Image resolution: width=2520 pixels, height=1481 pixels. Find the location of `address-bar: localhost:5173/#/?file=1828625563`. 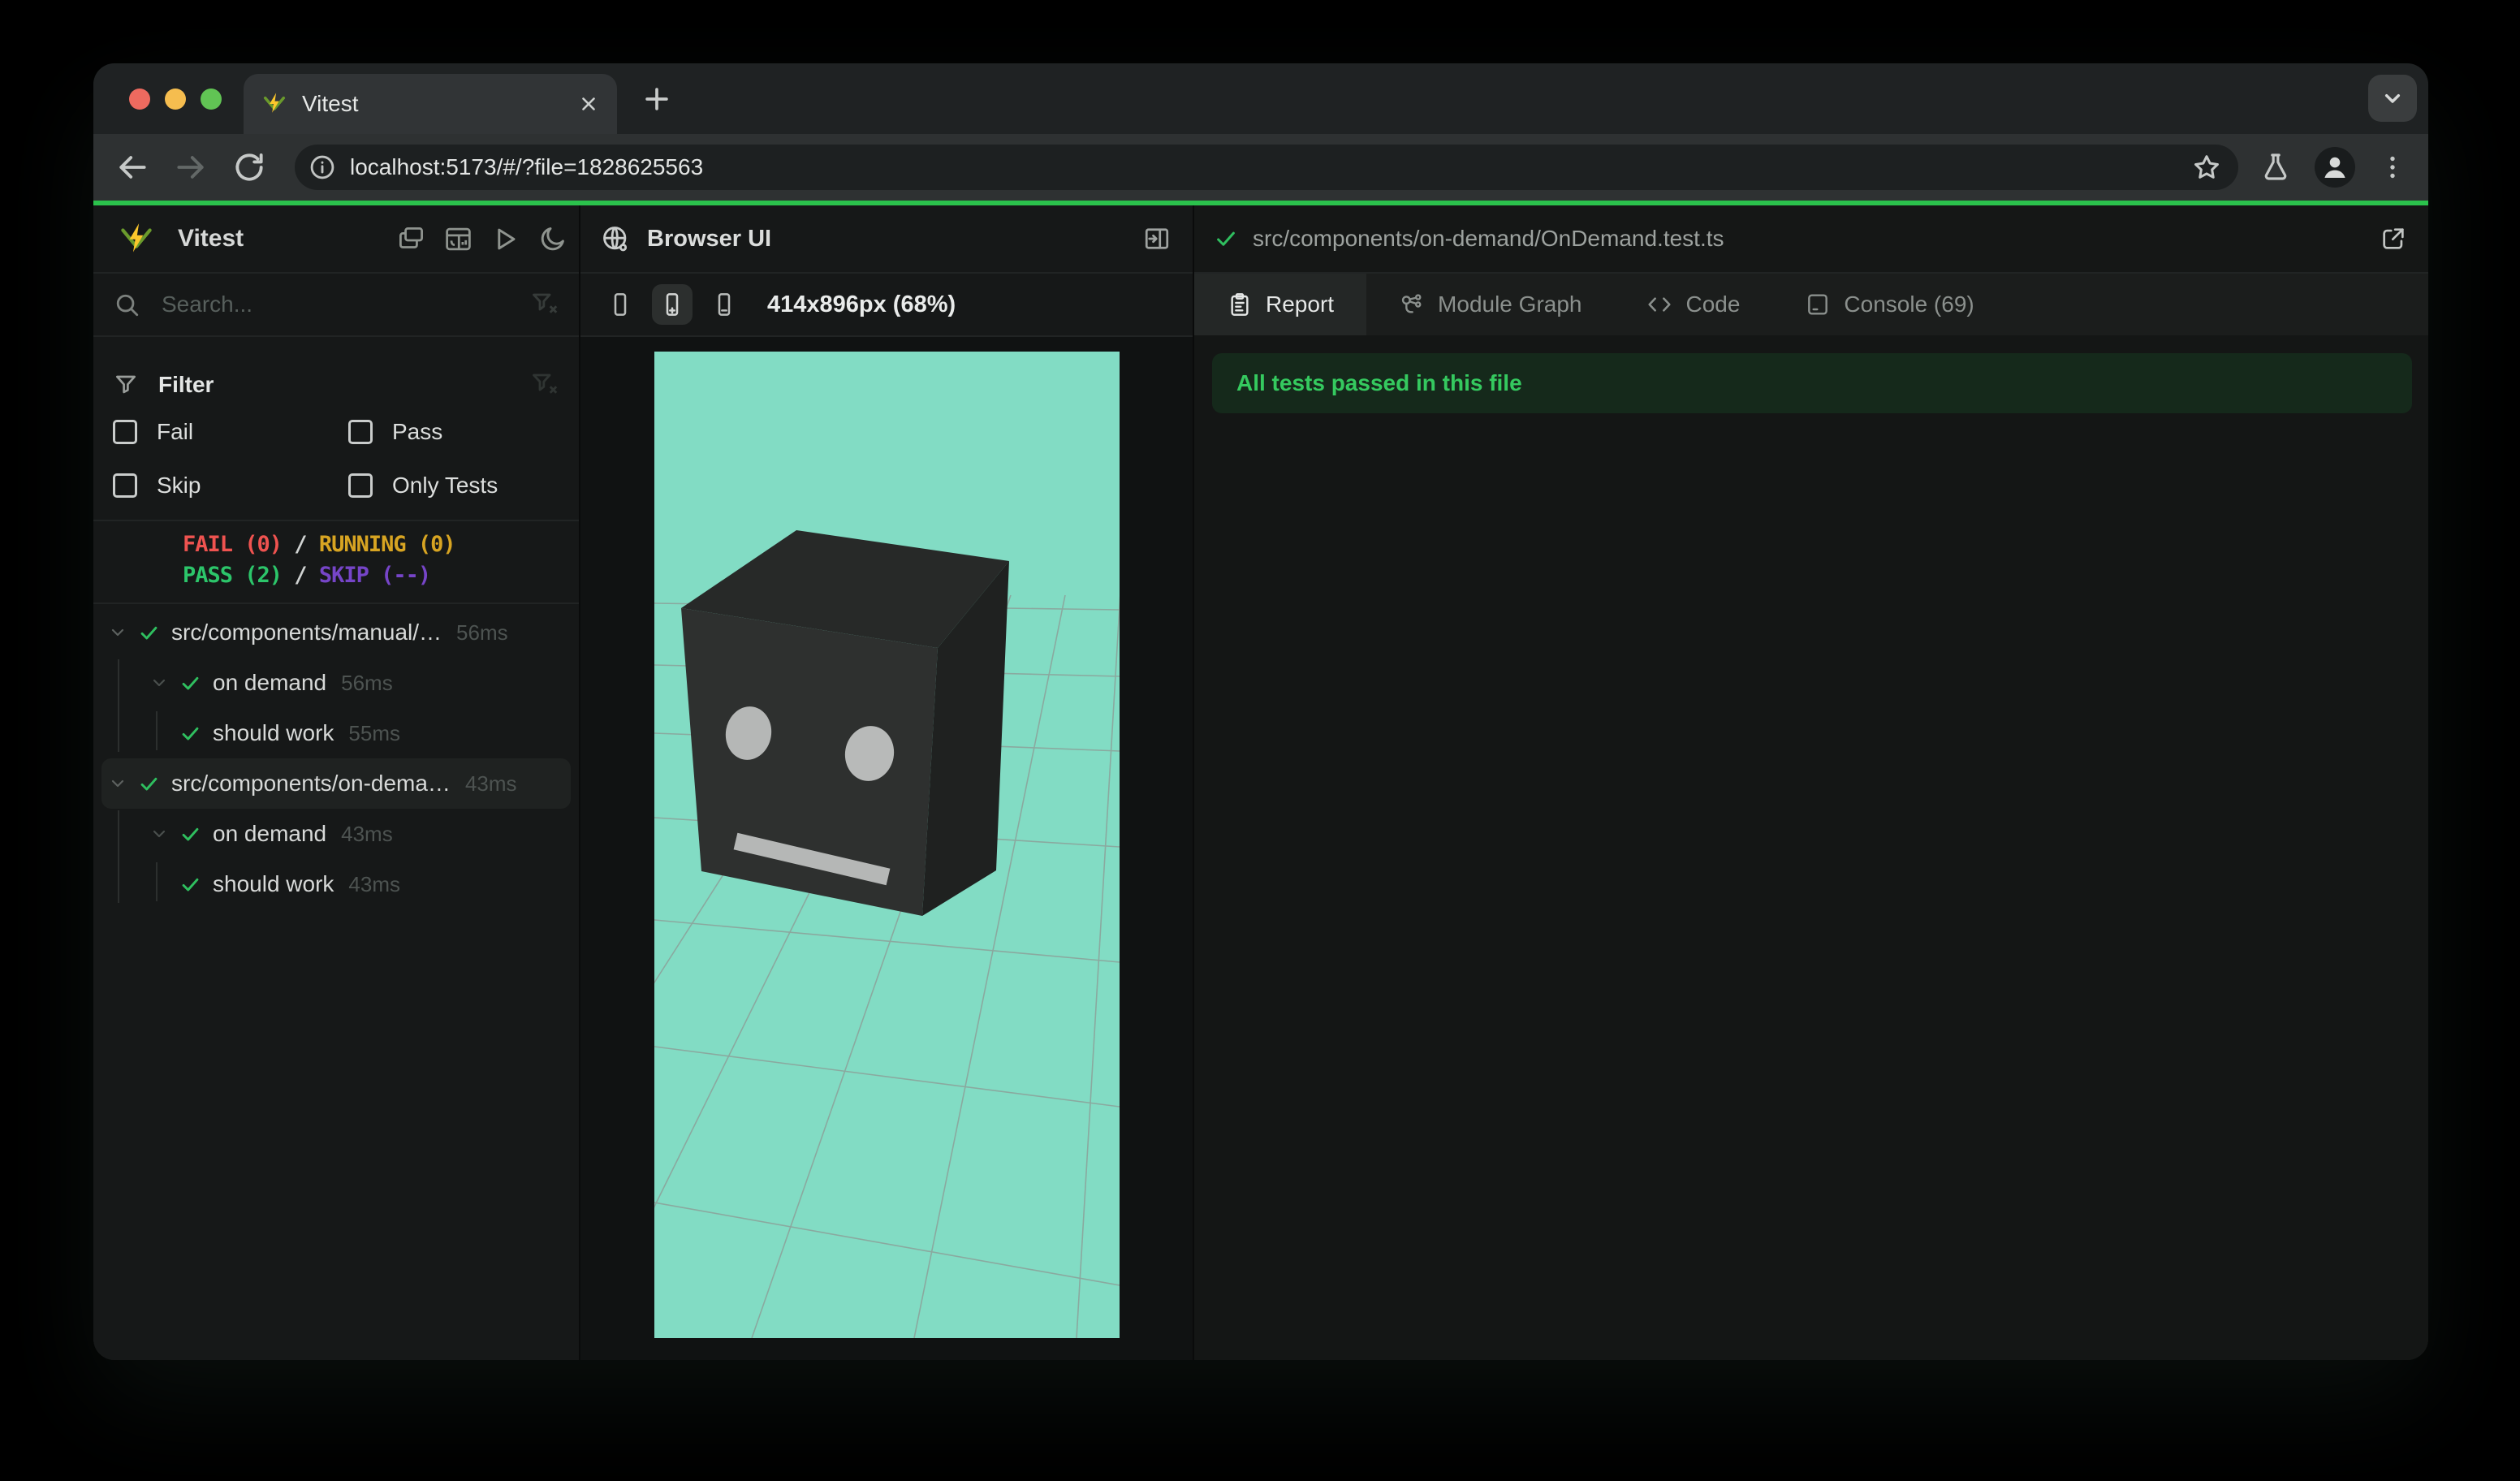

address-bar: localhost:5173/#/?file=1828625563 is located at coordinates (1266, 167).